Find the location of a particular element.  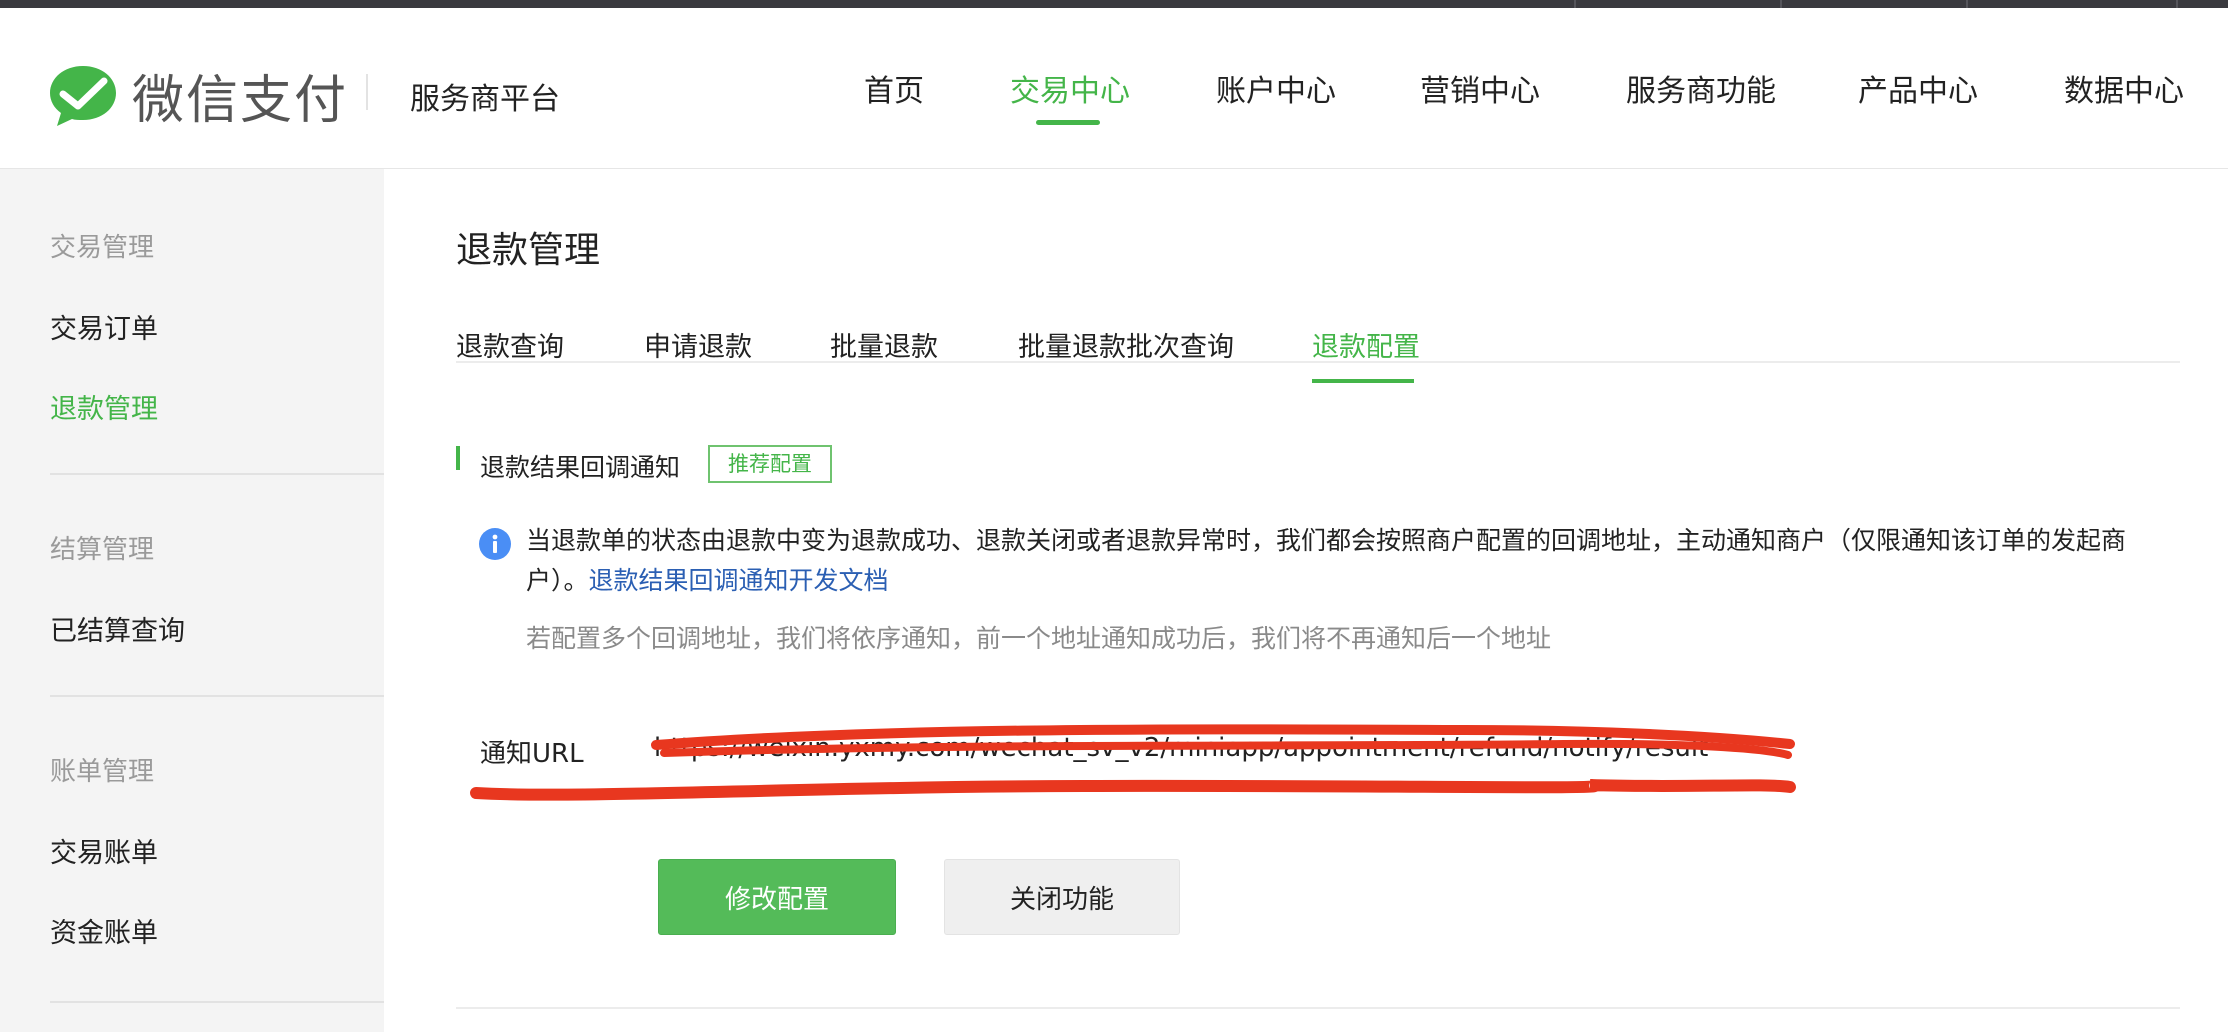

logo-divider is located at coordinates (367, 92).